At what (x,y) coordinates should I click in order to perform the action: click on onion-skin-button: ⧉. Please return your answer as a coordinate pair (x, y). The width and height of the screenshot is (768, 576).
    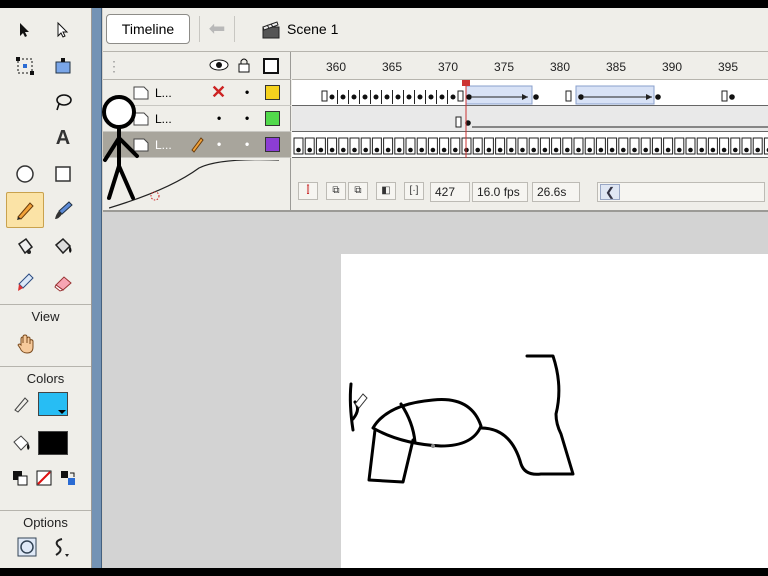
    Looking at the image, I should click on (336, 191).